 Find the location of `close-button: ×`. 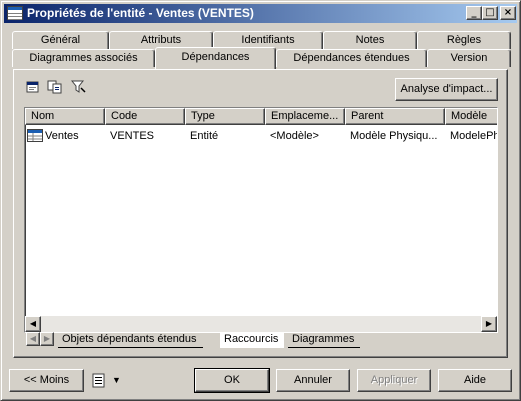

close-button: × is located at coordinates (508, 13).